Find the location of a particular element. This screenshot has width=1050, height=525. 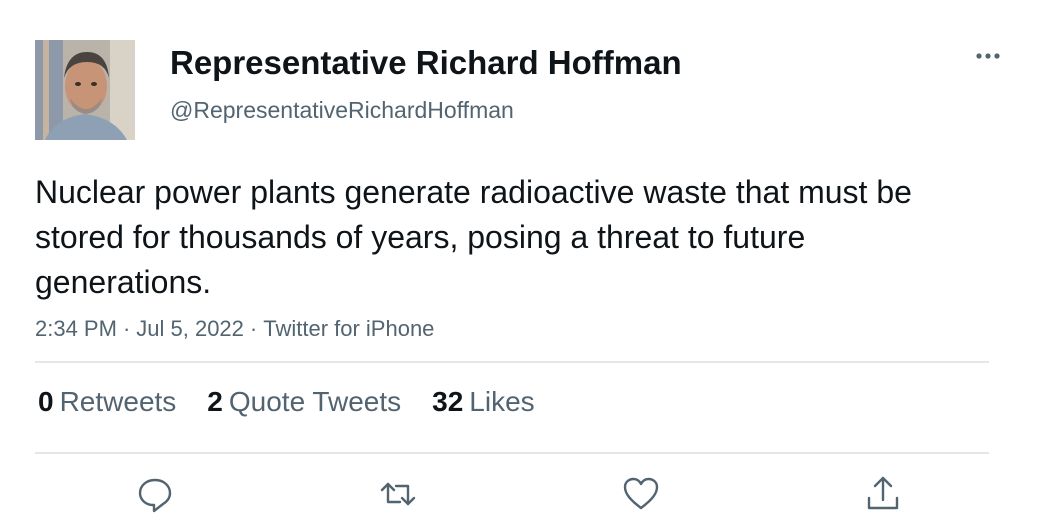

likes-count: 32 is located at coordinates (448, 401).